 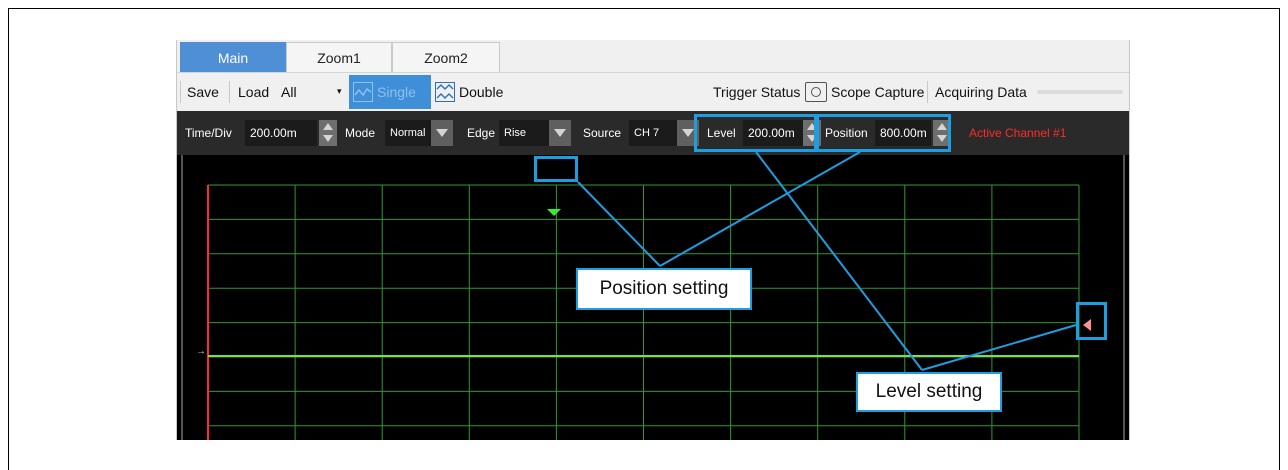 I want to click on time-div-label: Time/Div, so click(x=208, y=133).